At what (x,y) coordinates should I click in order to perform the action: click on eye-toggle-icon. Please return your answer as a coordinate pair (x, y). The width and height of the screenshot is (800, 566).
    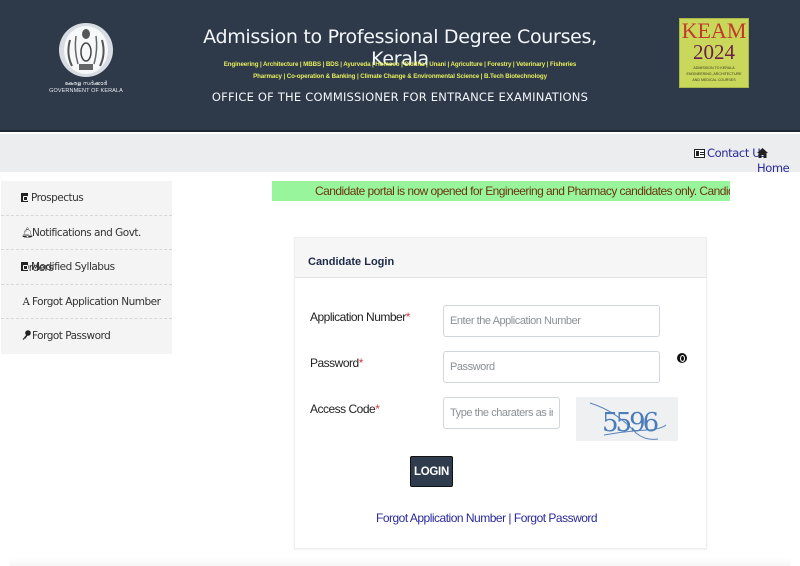
    Looking at the image, I should click on (682, 358).